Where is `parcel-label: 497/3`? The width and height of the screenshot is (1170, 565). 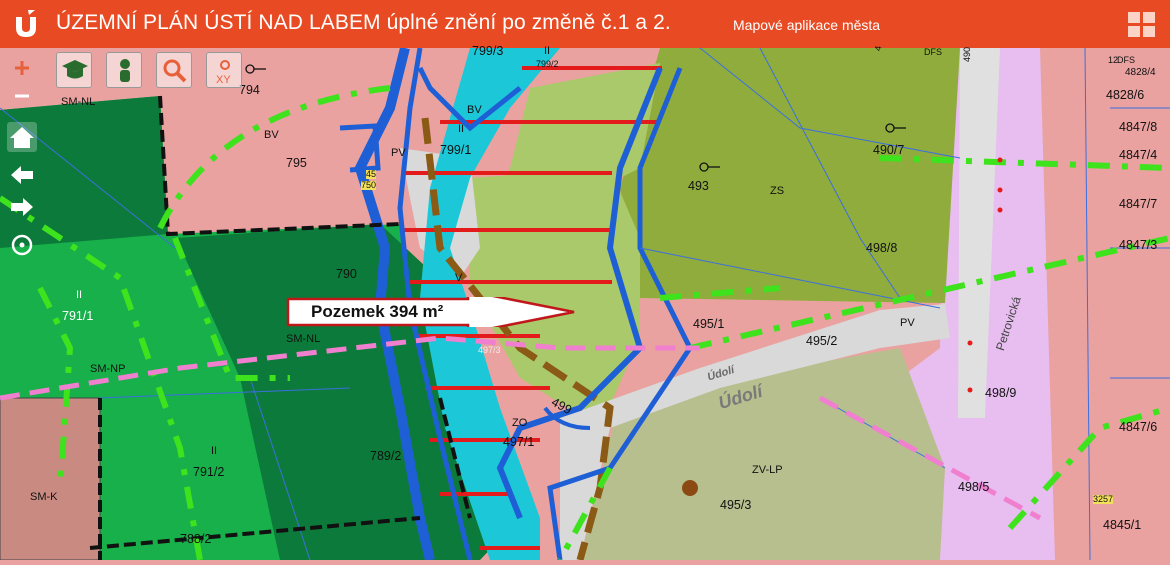
parcel-label: 497/3 is located at coordinates (489, 350).